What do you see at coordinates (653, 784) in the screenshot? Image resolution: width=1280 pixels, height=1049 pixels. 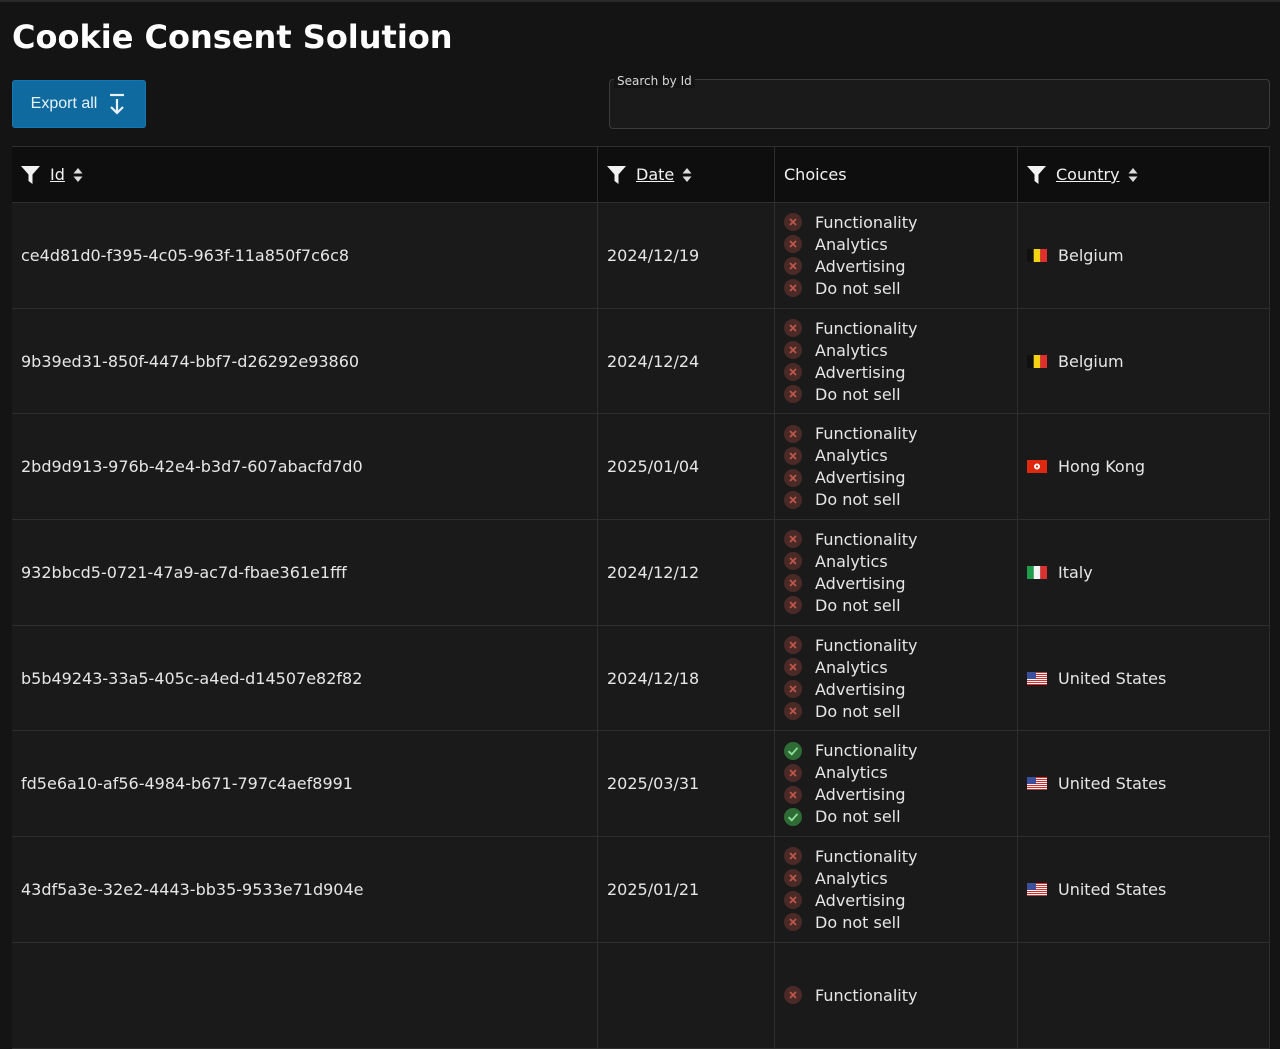 I see `consent-date: 2025/03/31` at bounding box center [653, 784].